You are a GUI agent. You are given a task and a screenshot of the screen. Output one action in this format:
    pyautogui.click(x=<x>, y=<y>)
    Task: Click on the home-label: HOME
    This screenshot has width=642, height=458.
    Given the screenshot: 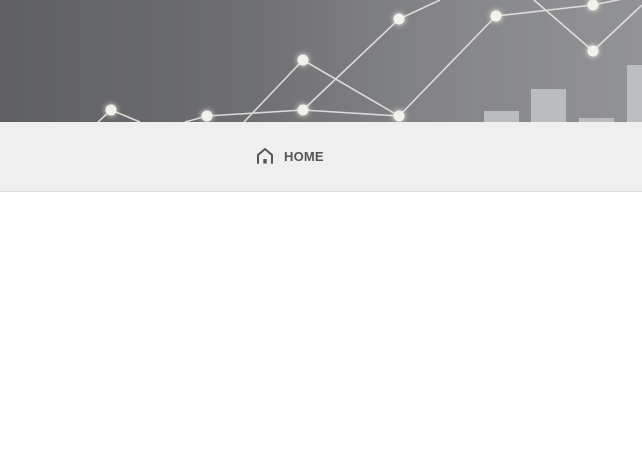 What is the action you would take?
    pyautogui.click(x=304, y=156)
    